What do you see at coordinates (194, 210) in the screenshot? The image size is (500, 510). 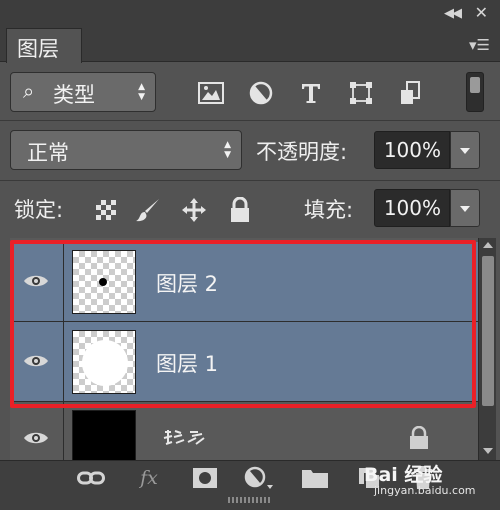 I see `lock-position-icon` at bounding box center [194, 210].